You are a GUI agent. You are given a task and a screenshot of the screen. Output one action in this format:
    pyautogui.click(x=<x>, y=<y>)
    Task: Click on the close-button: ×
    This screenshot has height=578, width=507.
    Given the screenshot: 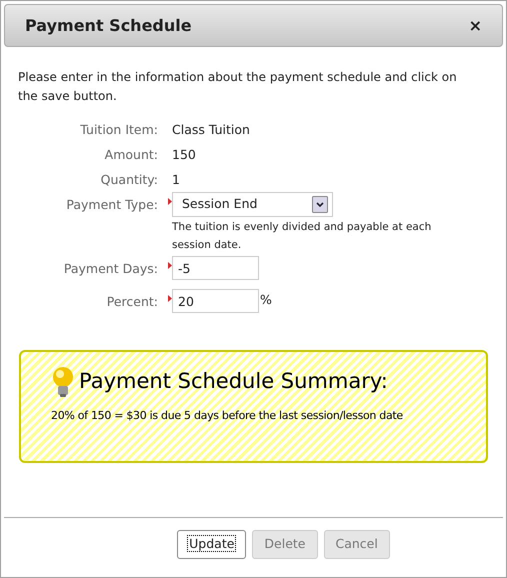 What is the action you would take?
    pyautogui.click(x=475, y=26)
    